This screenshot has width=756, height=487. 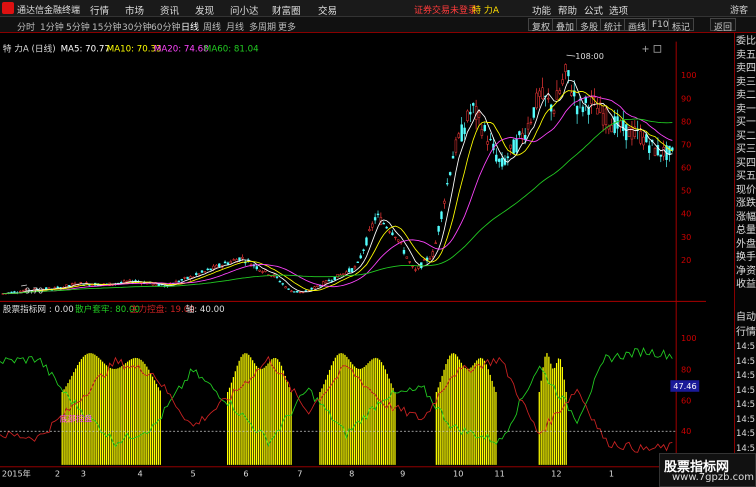 What do you see at coordinates (106, 26) in the screenshot?
I see `period-15min: 15分钟` at bounding box center [106, 26].